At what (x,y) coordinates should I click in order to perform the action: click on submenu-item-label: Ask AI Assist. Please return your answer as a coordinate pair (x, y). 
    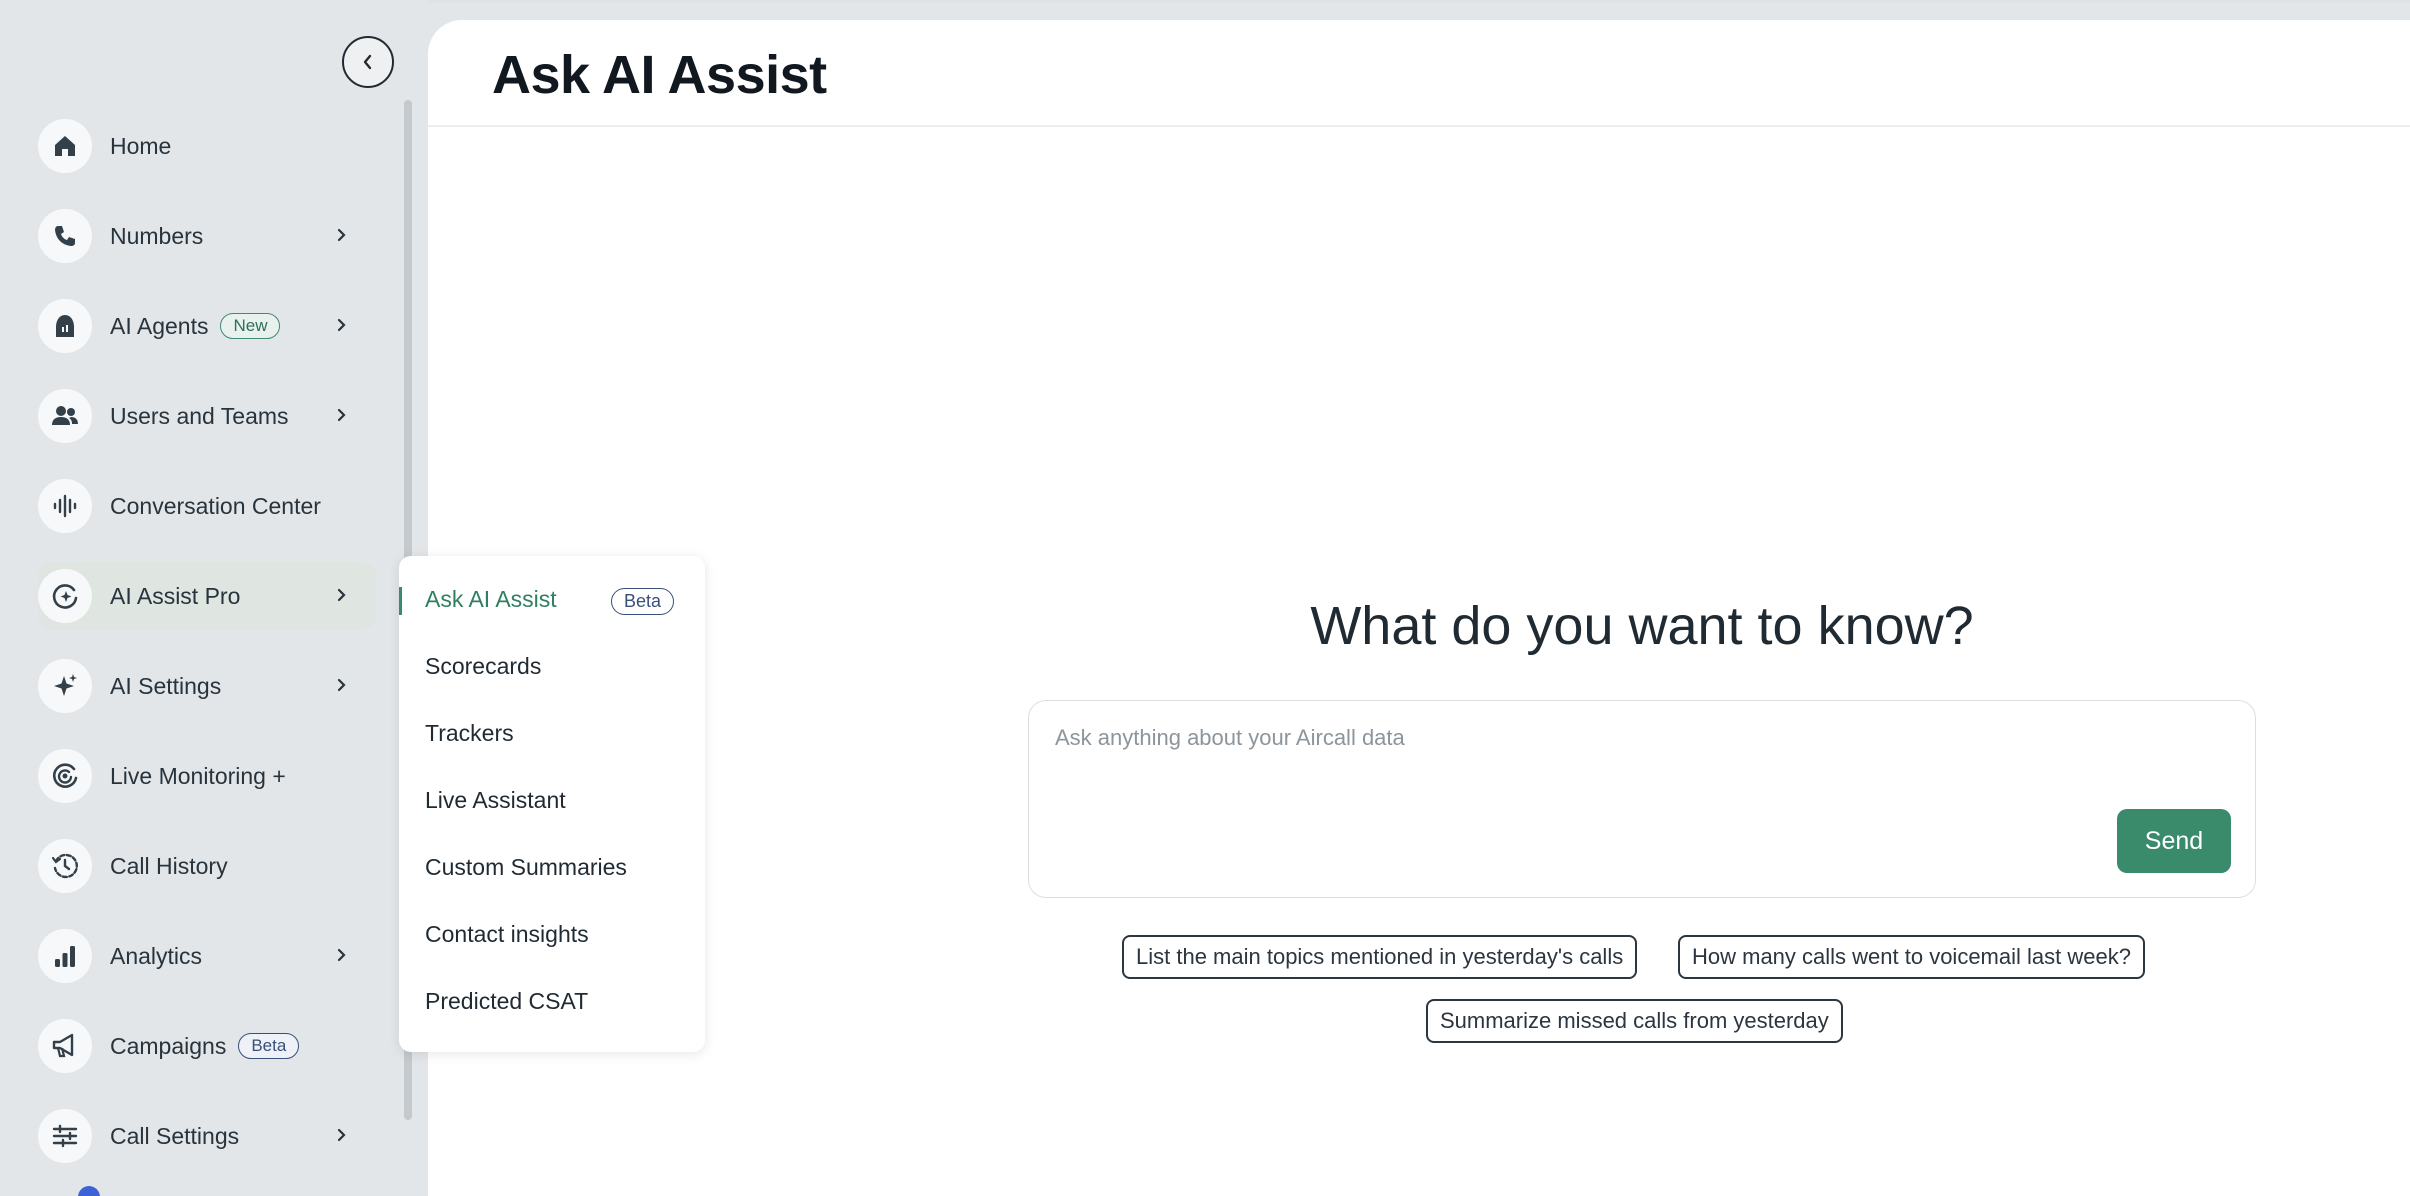
    Looking at the image, I should click on (491, 599).